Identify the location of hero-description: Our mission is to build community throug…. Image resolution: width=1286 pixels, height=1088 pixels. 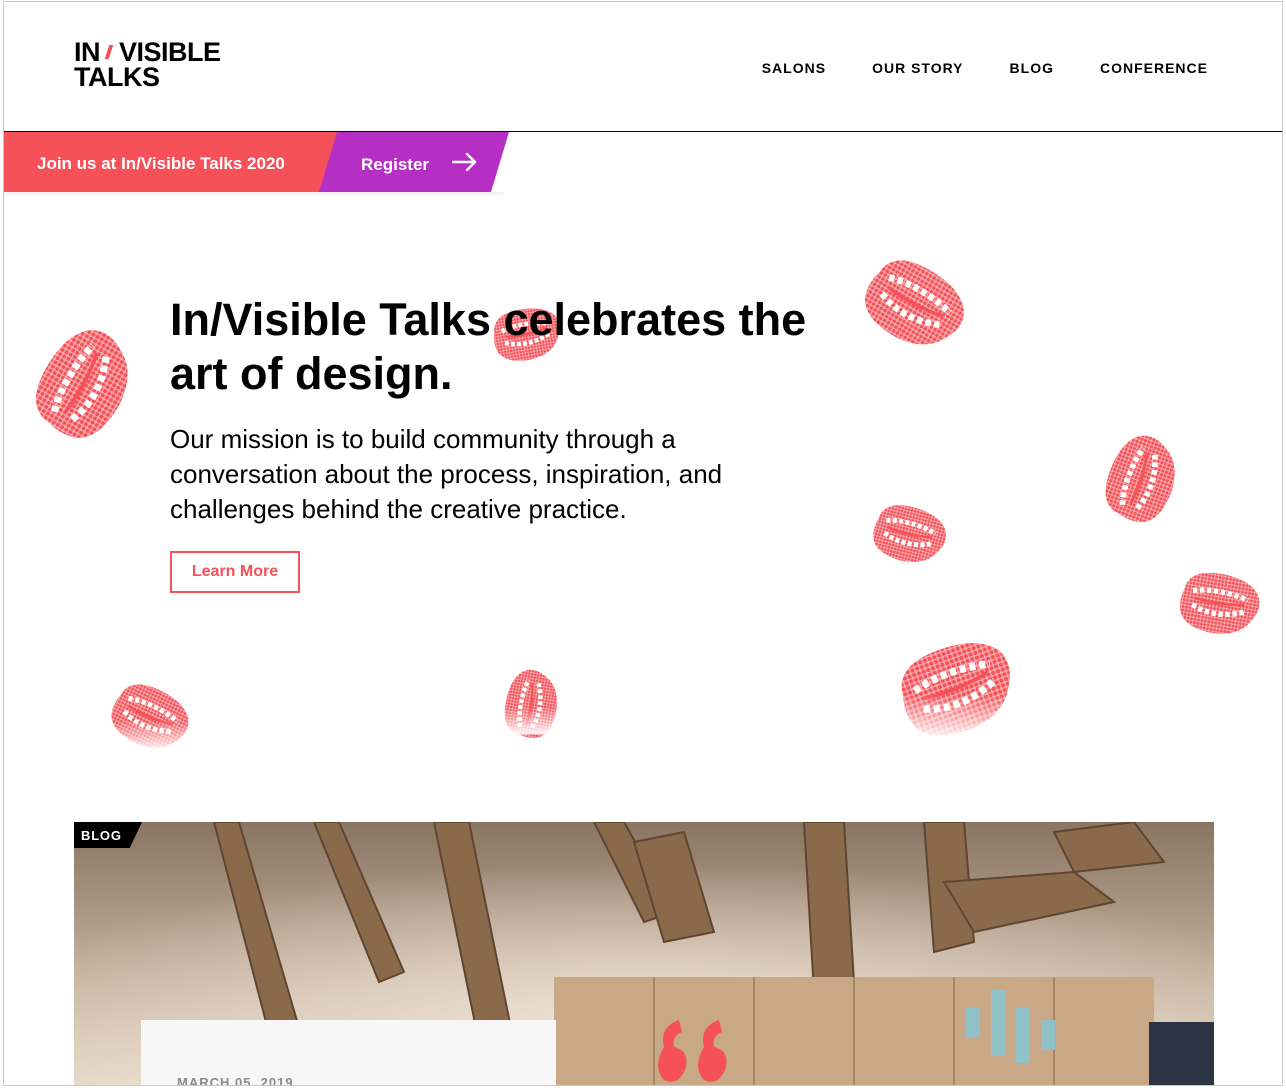
(446, 474).